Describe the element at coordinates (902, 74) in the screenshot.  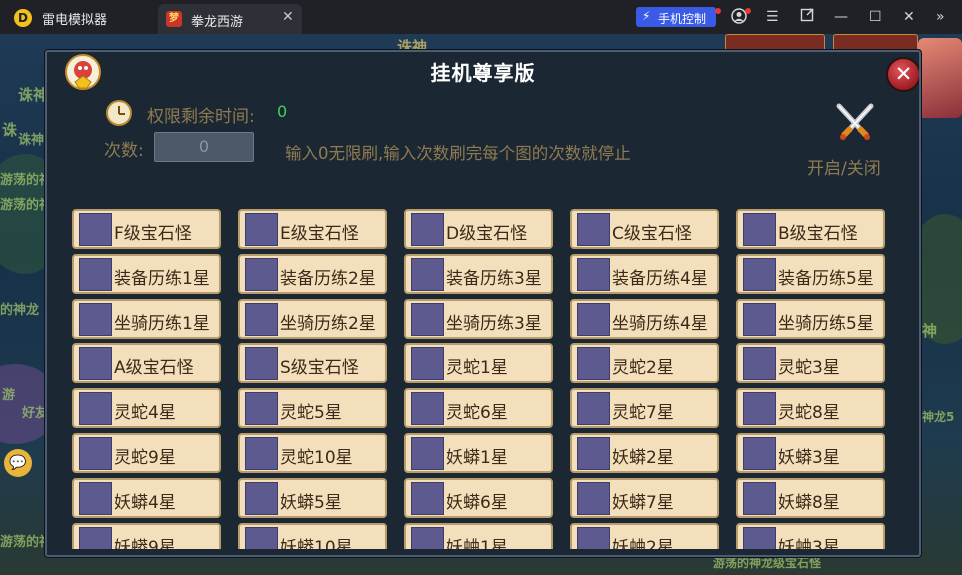
I see `close-button: ✕` at that location.